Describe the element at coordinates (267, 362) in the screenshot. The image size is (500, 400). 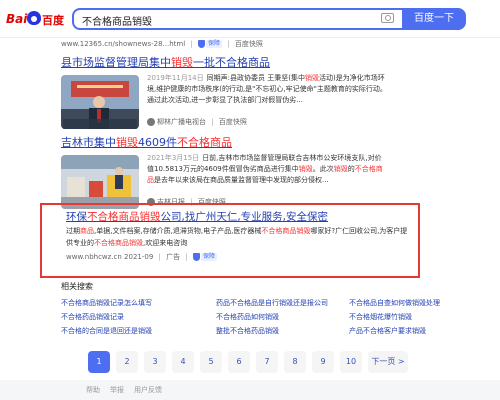
I see `page-7: 7` at that location.